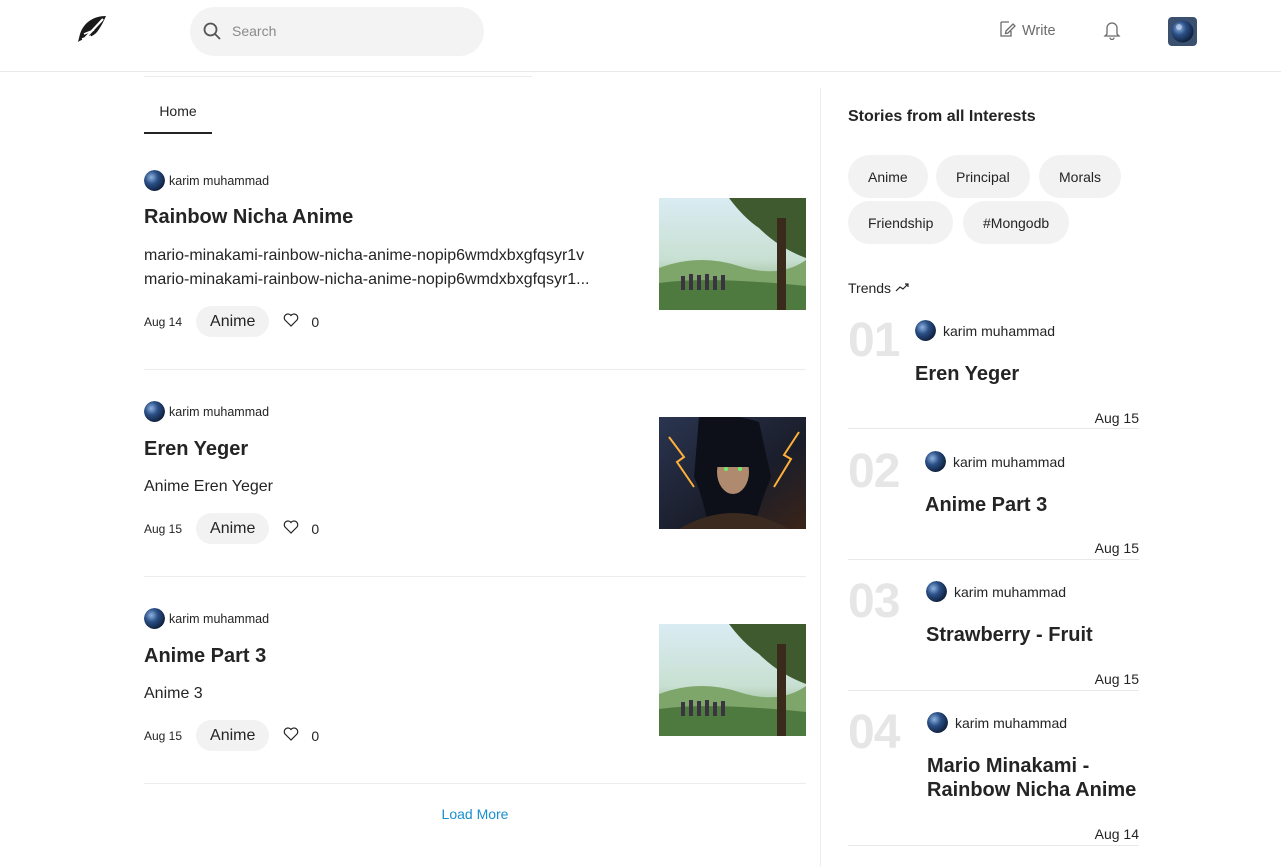 Image resolution: width=1281 pixels, height=866 pixels. What do you see at coordinates (338, 76) in the screenshot?
I see `search-underline` at bounding box center [338, 76].